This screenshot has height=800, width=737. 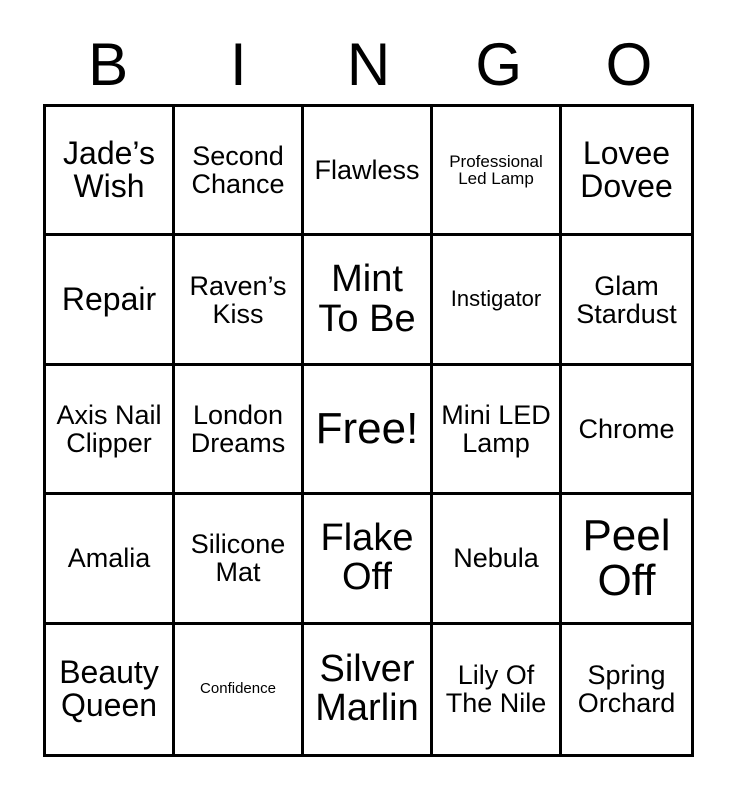 I want to click on bingo-cell-label: Raven’s Kiss, so click(x=238, y=299).